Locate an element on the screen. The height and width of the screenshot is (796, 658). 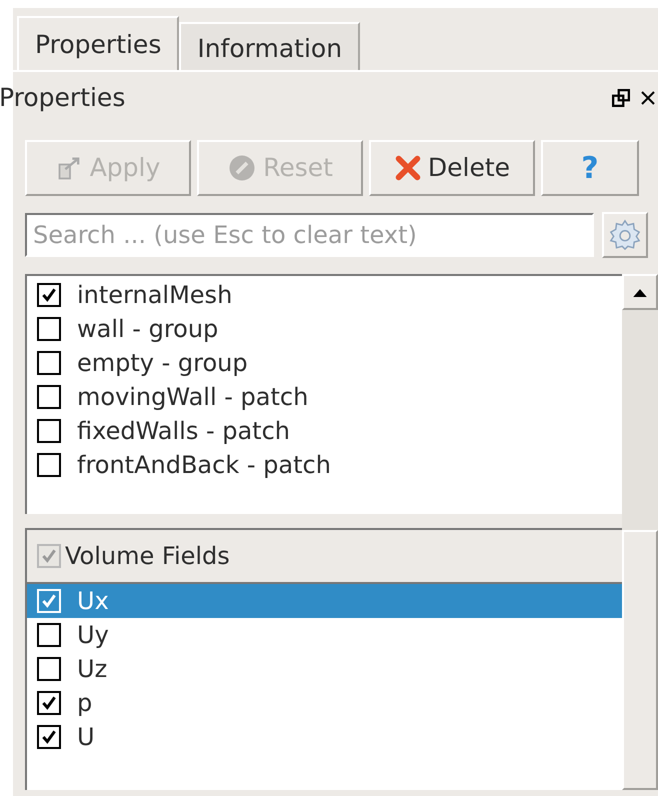
list-header: Volume Fields is located at coordinates (324, 557).